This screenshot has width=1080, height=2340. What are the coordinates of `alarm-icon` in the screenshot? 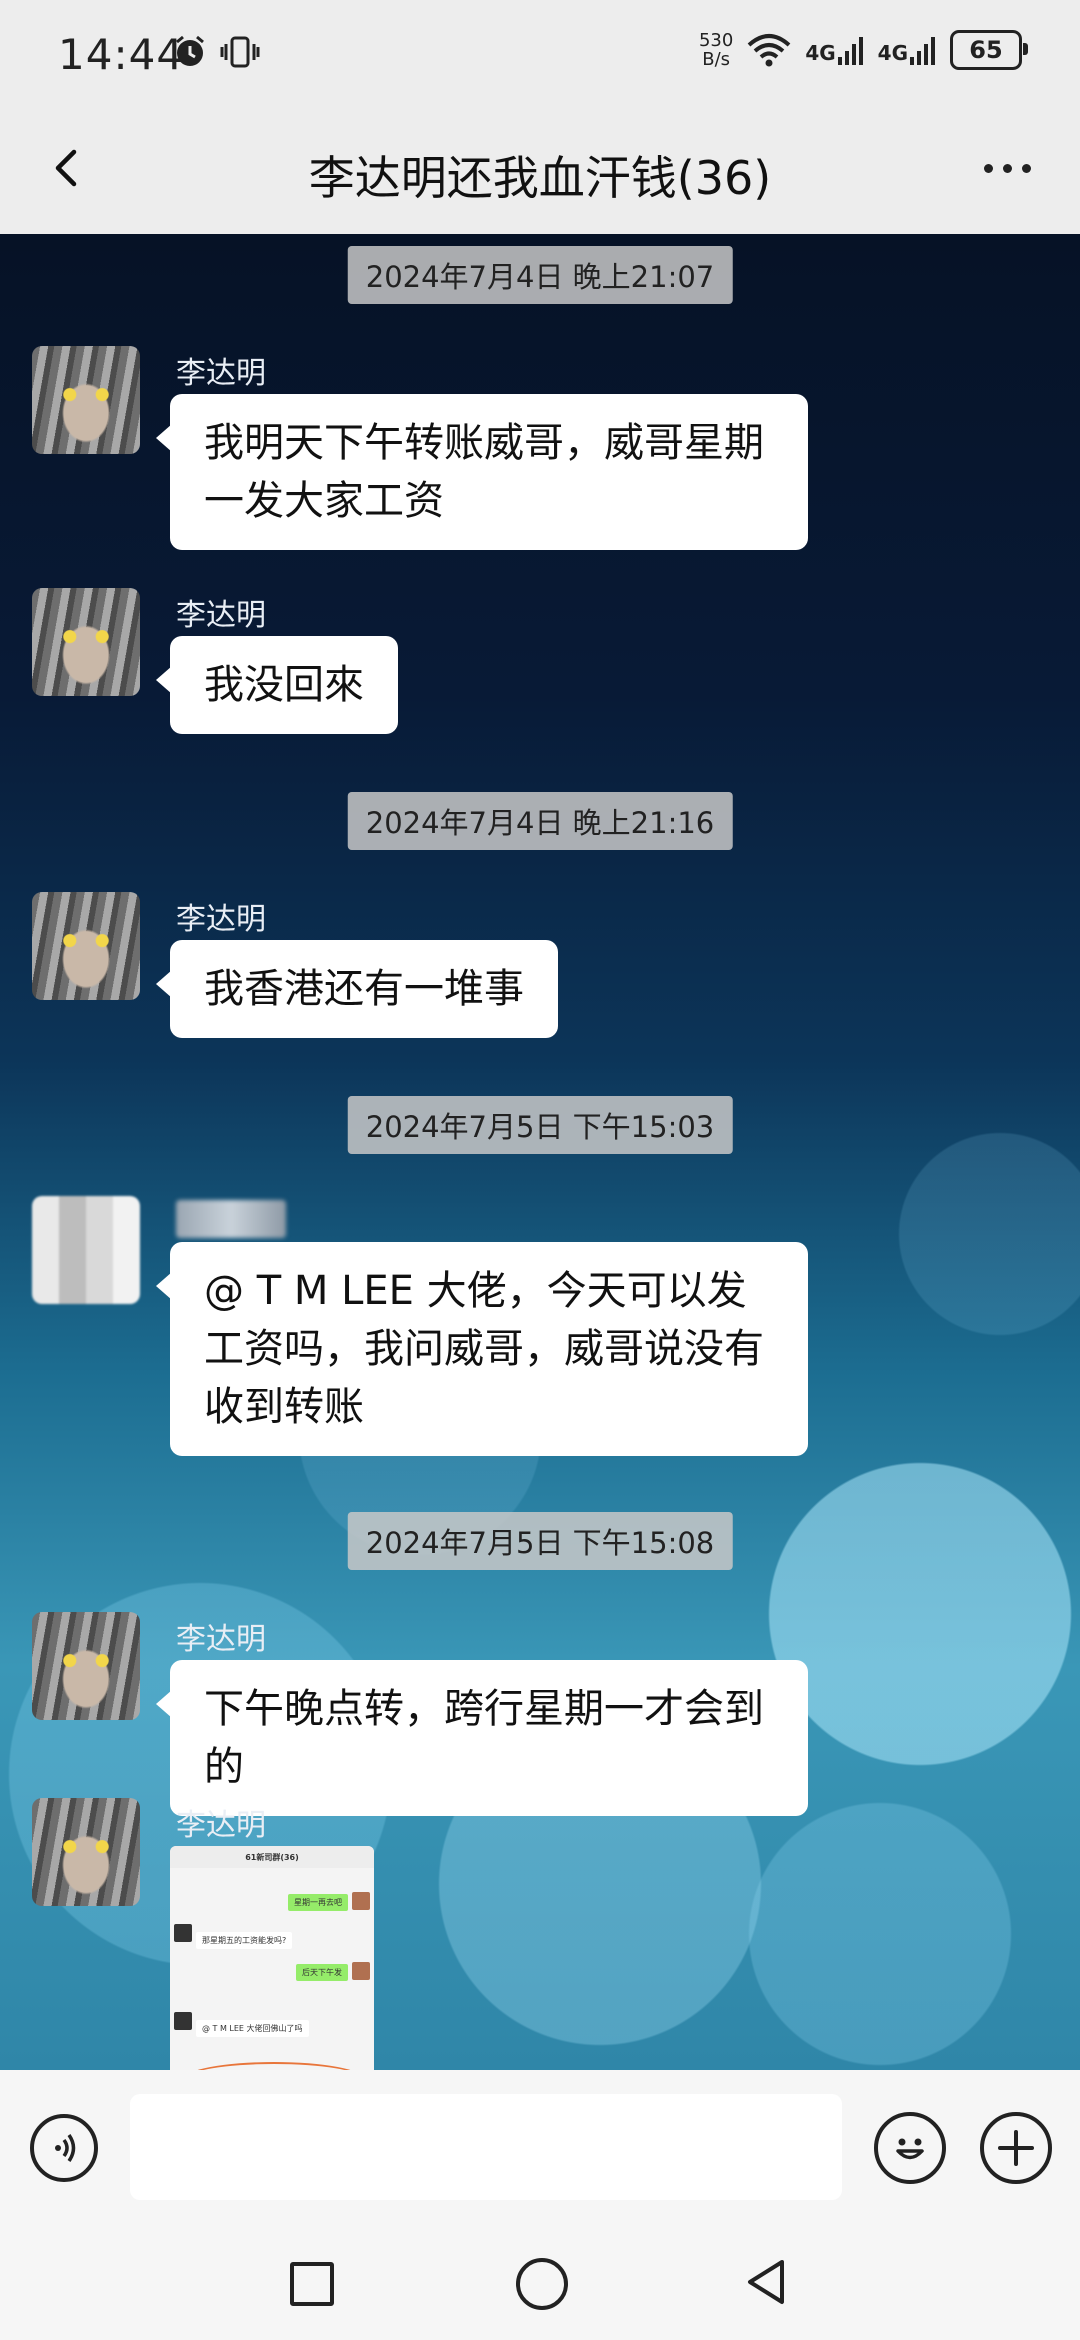 It's located at (190, 50).